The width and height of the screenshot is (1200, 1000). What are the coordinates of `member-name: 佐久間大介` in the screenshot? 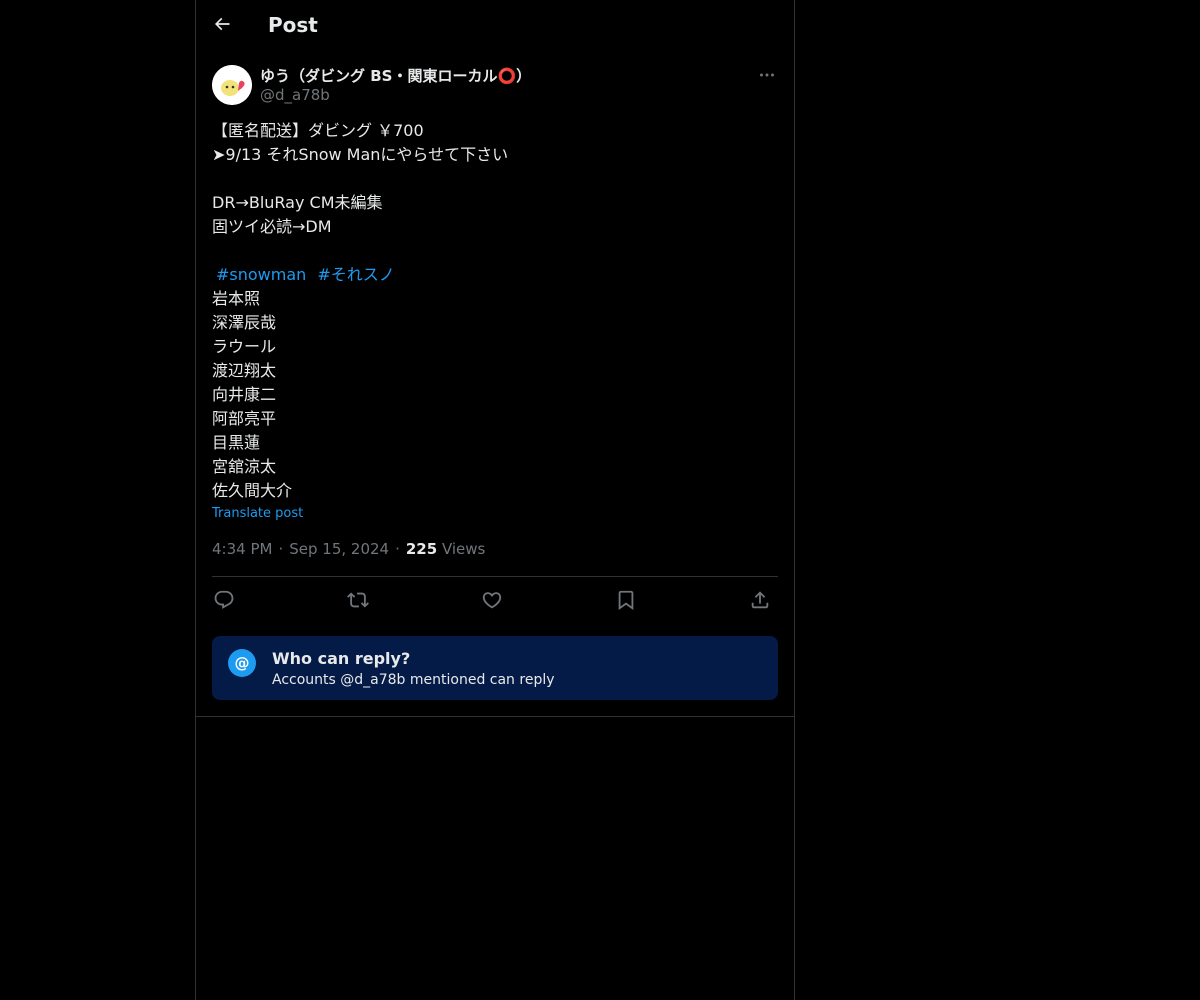 It's located at (252, 490).